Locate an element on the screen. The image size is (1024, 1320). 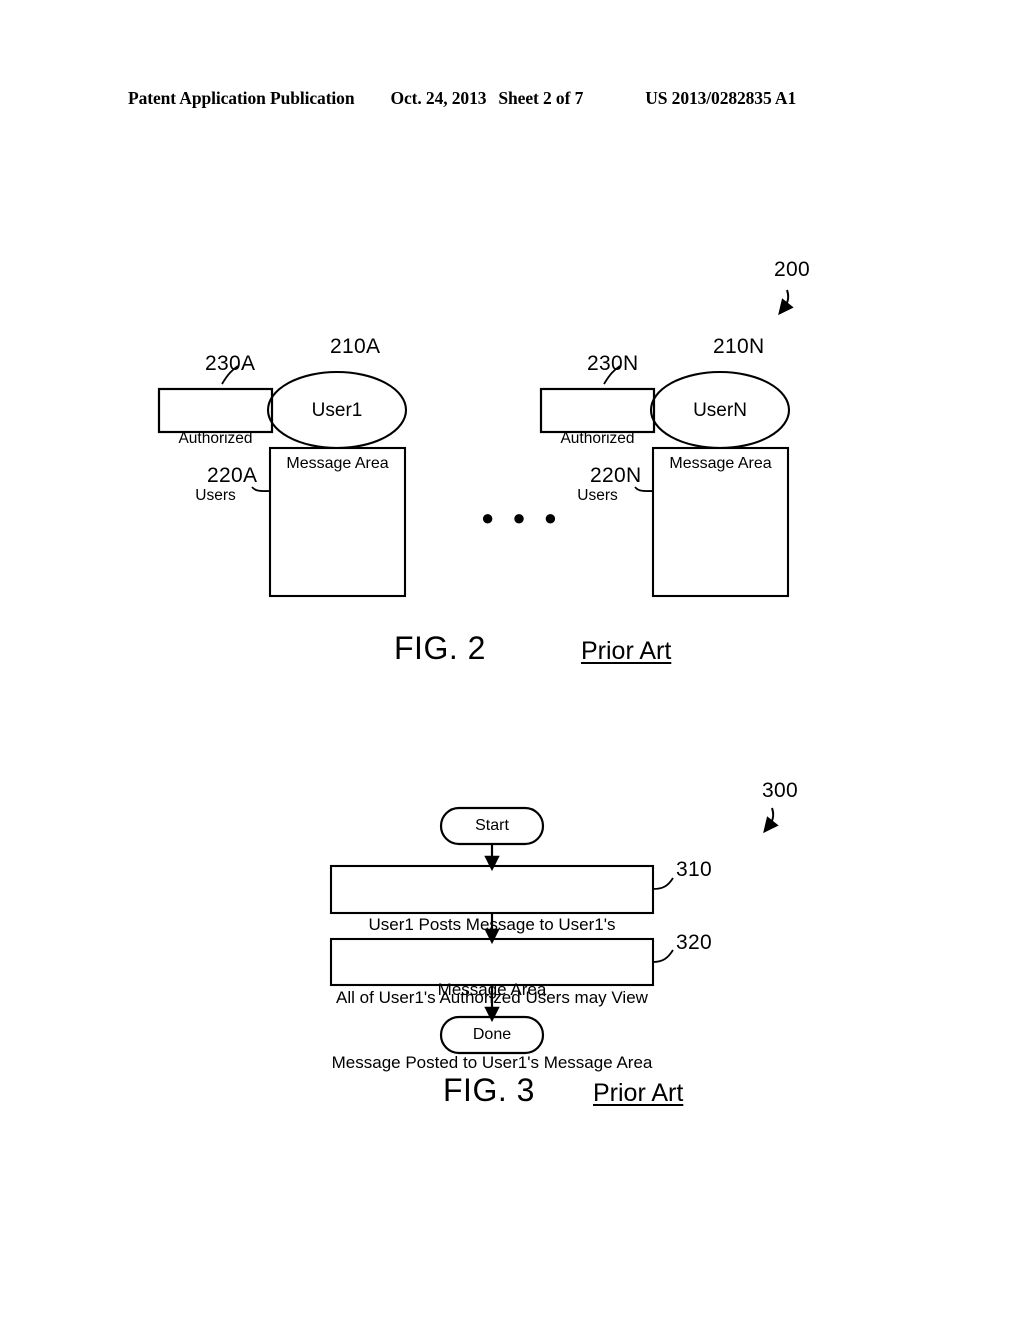
user-node-n: UserN is located at coordinates (720, 411).